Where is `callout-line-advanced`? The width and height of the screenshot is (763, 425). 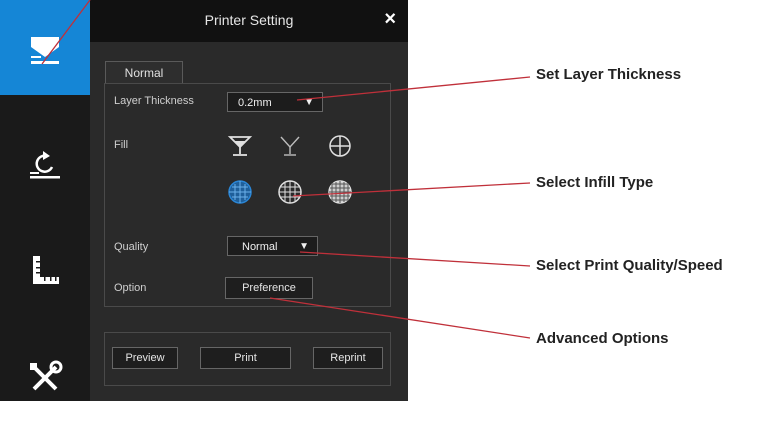 callout-line-advanced is located at coordinates (400, 318).